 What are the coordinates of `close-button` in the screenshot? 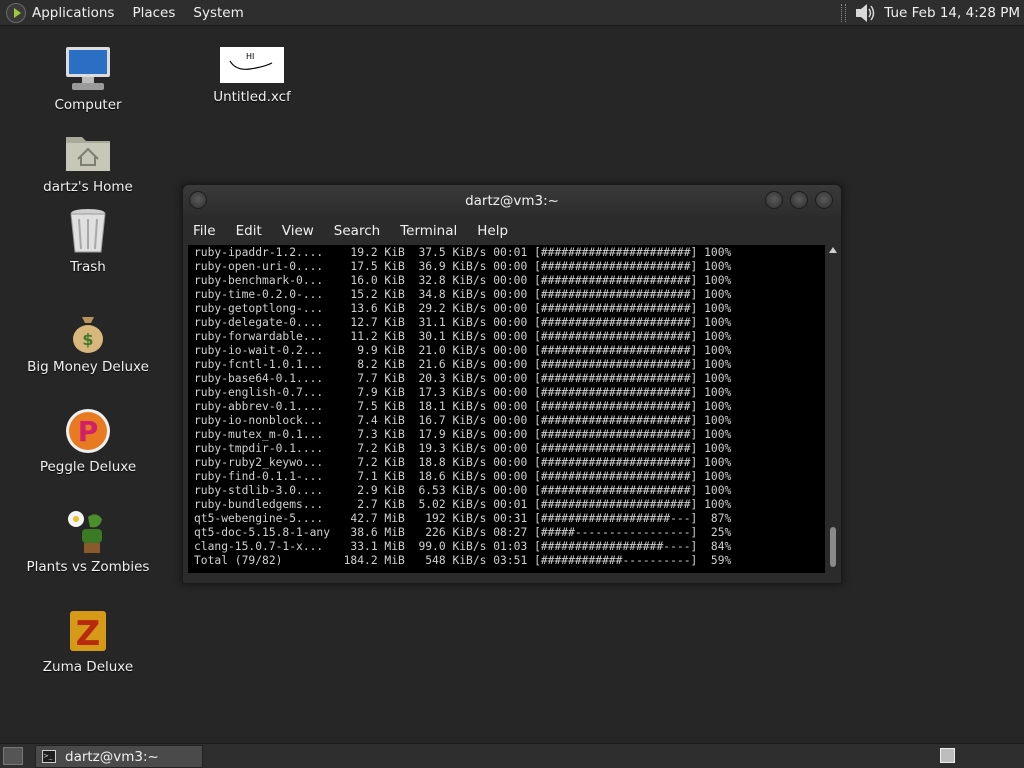 It's located at (824, 200).